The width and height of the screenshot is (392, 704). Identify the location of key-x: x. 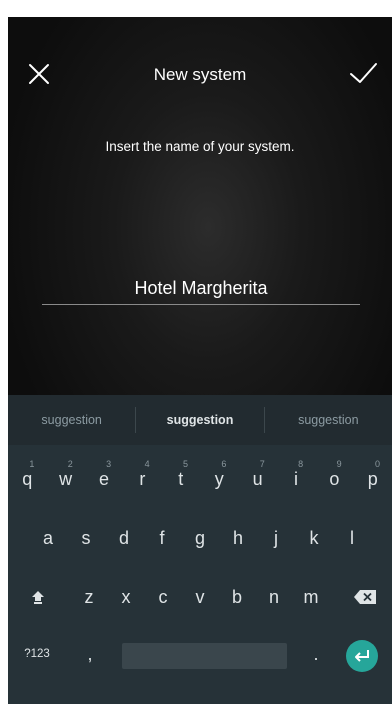
(126, 597).